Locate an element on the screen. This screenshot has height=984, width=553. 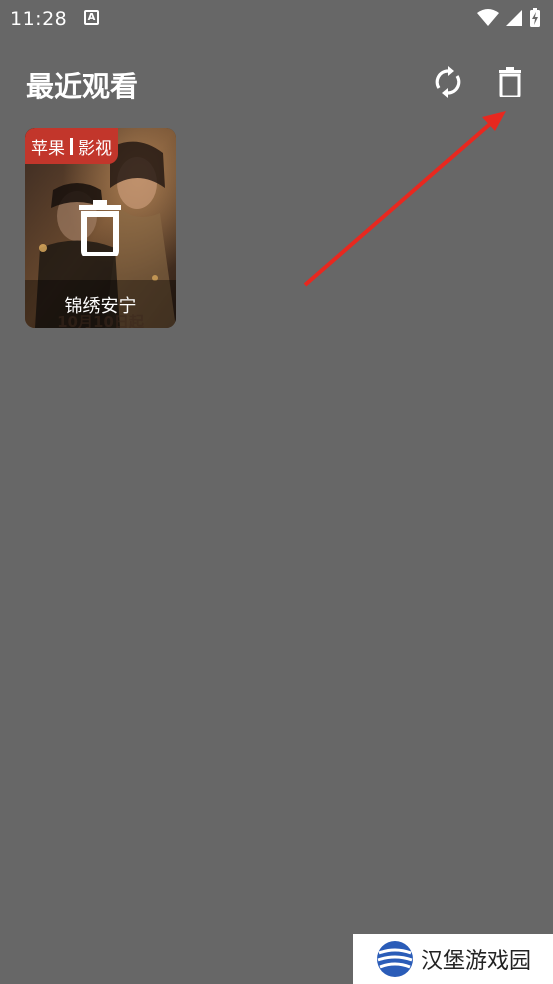
watermark: 汉堡游戏园 is located at coordinates (453, 959).